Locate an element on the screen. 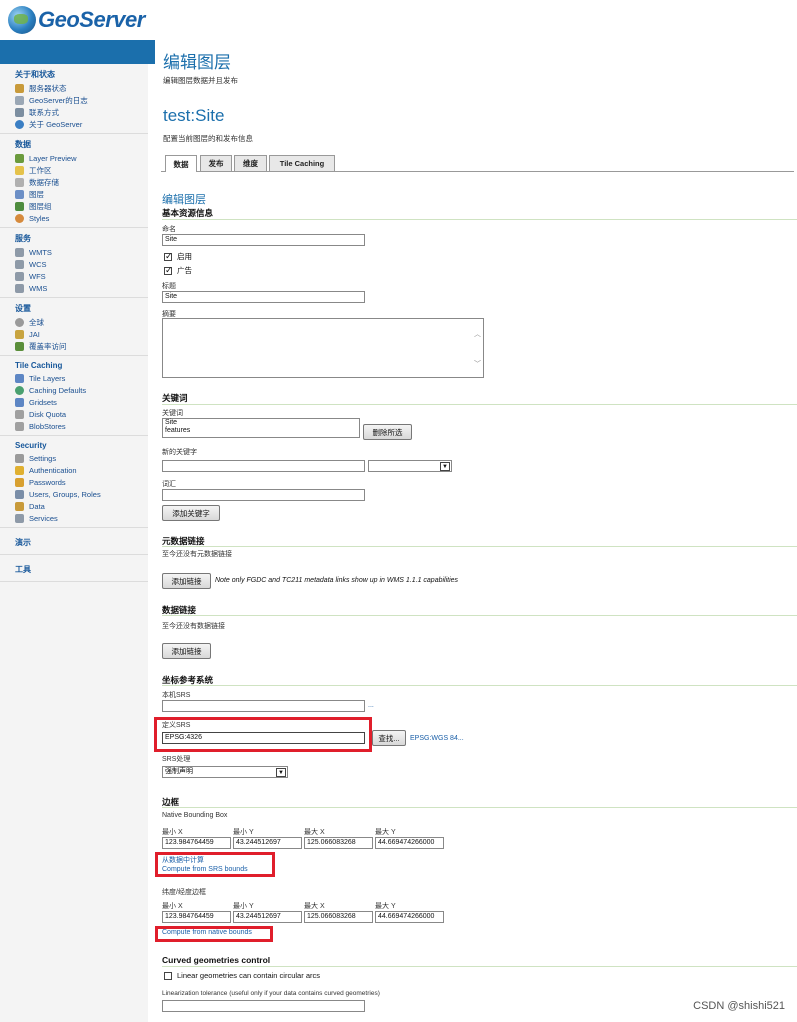 This screenshot has width=797, height=1022. tab-dimensions: 维度 is located at coordinates (250, 163).